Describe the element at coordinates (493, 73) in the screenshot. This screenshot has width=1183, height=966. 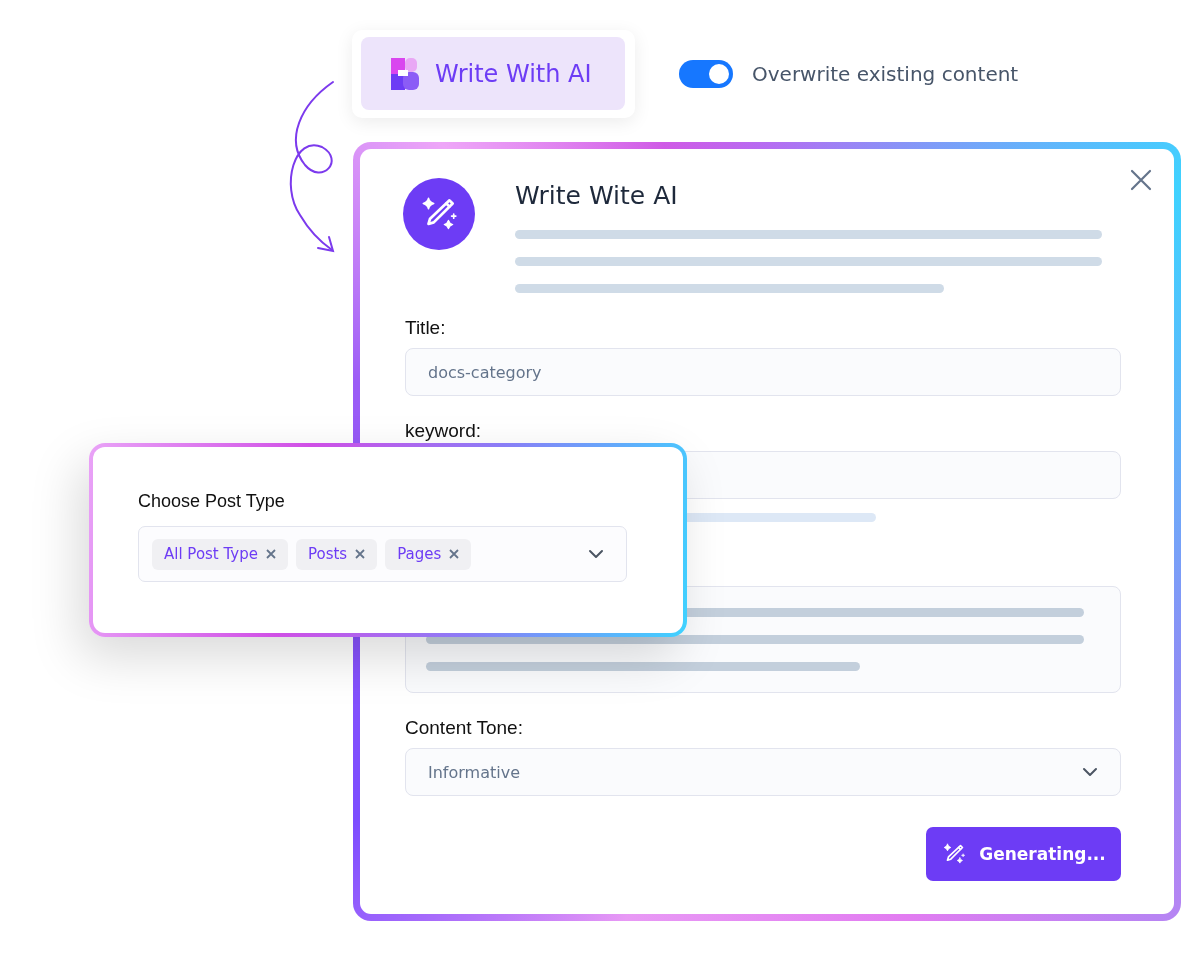
I see `write-with-ai-button: Write With AI` at that location.